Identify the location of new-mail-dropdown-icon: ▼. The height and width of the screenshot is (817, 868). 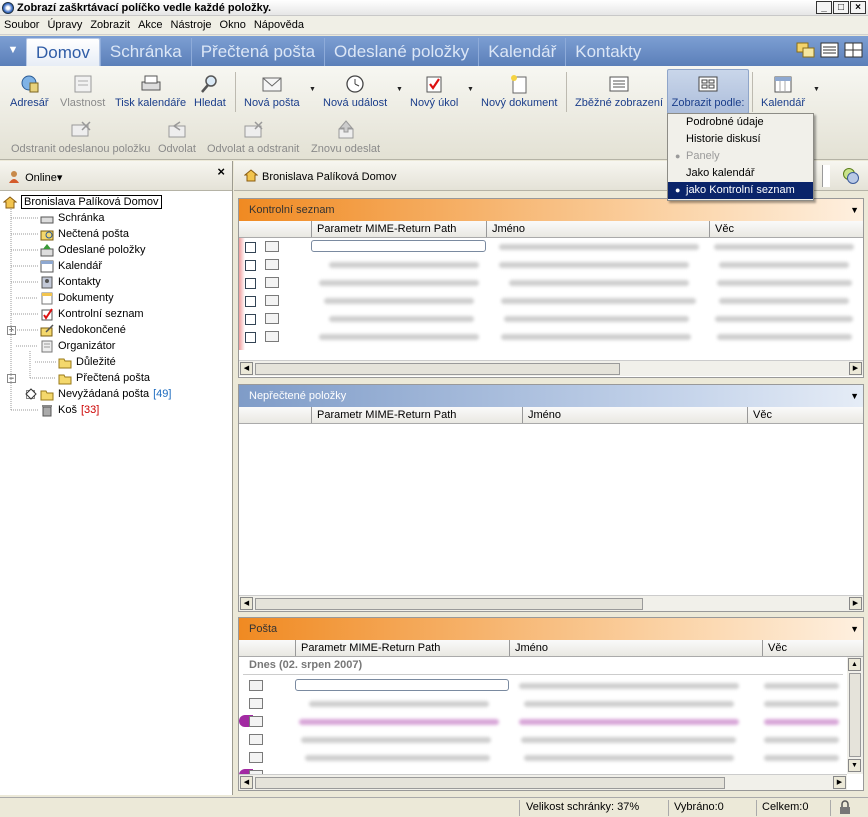
(312, 89).